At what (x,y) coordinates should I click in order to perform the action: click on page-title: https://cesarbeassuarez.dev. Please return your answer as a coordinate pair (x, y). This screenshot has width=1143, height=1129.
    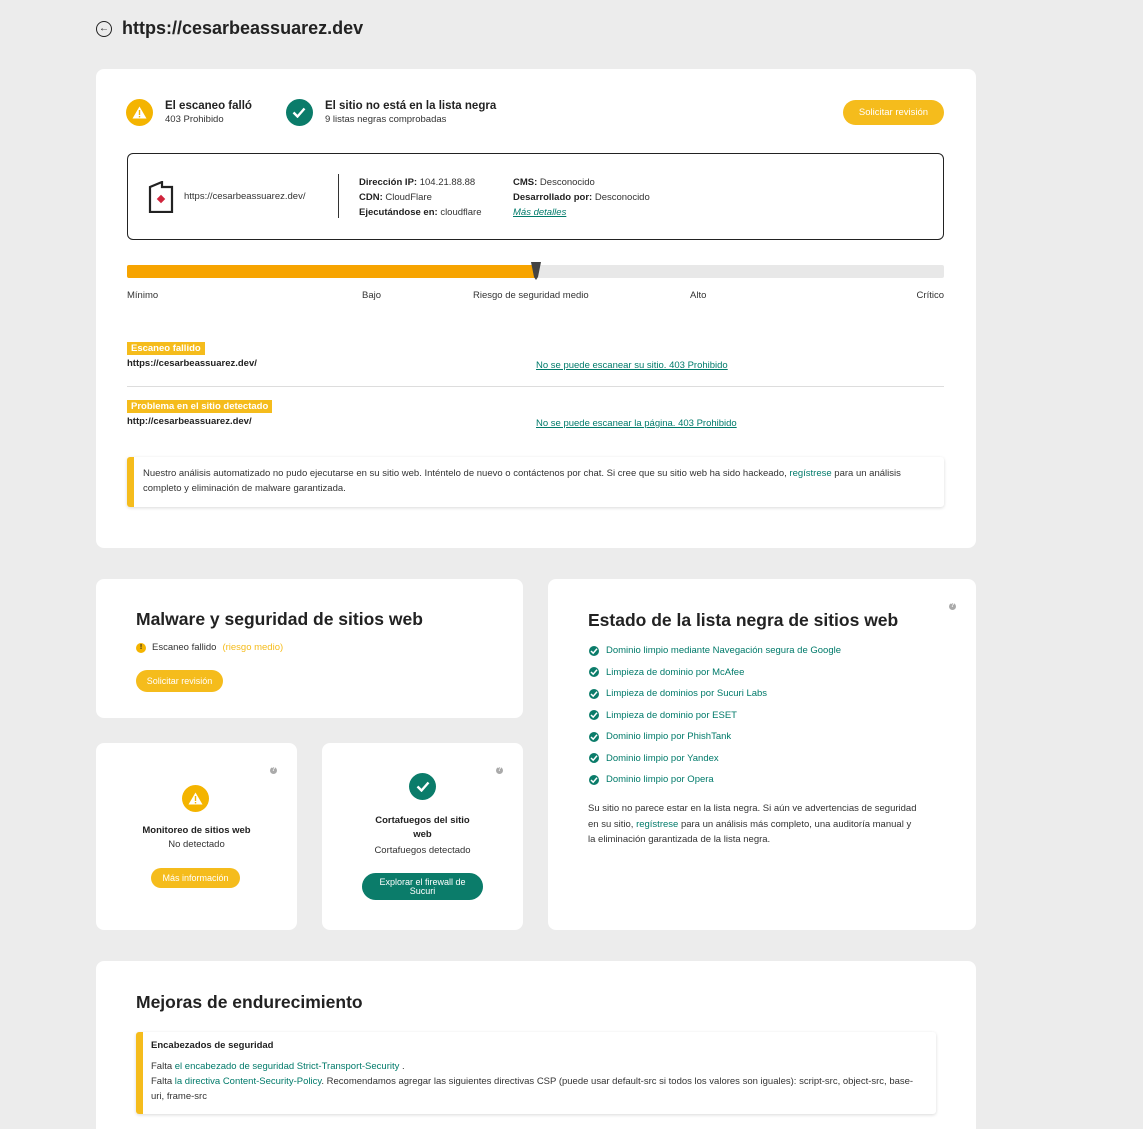
    Looking at the image, I should click on (243, 28).